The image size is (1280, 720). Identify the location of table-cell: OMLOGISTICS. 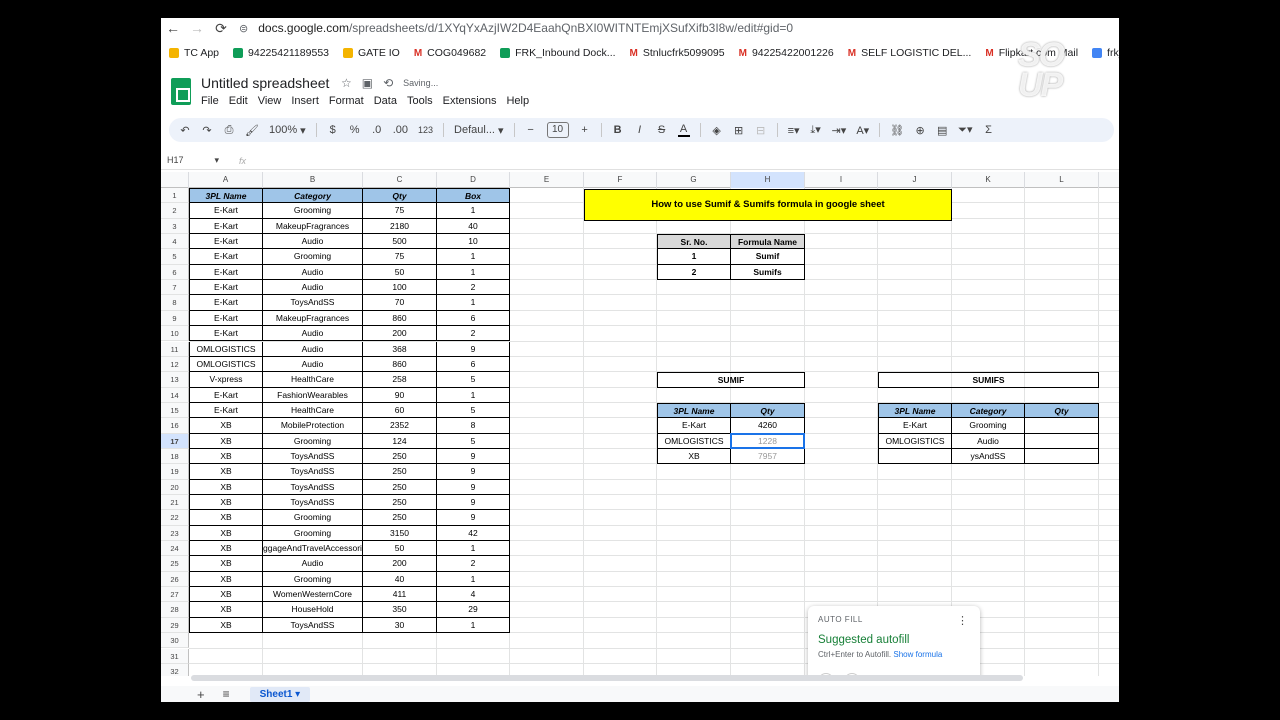
(915, 441).